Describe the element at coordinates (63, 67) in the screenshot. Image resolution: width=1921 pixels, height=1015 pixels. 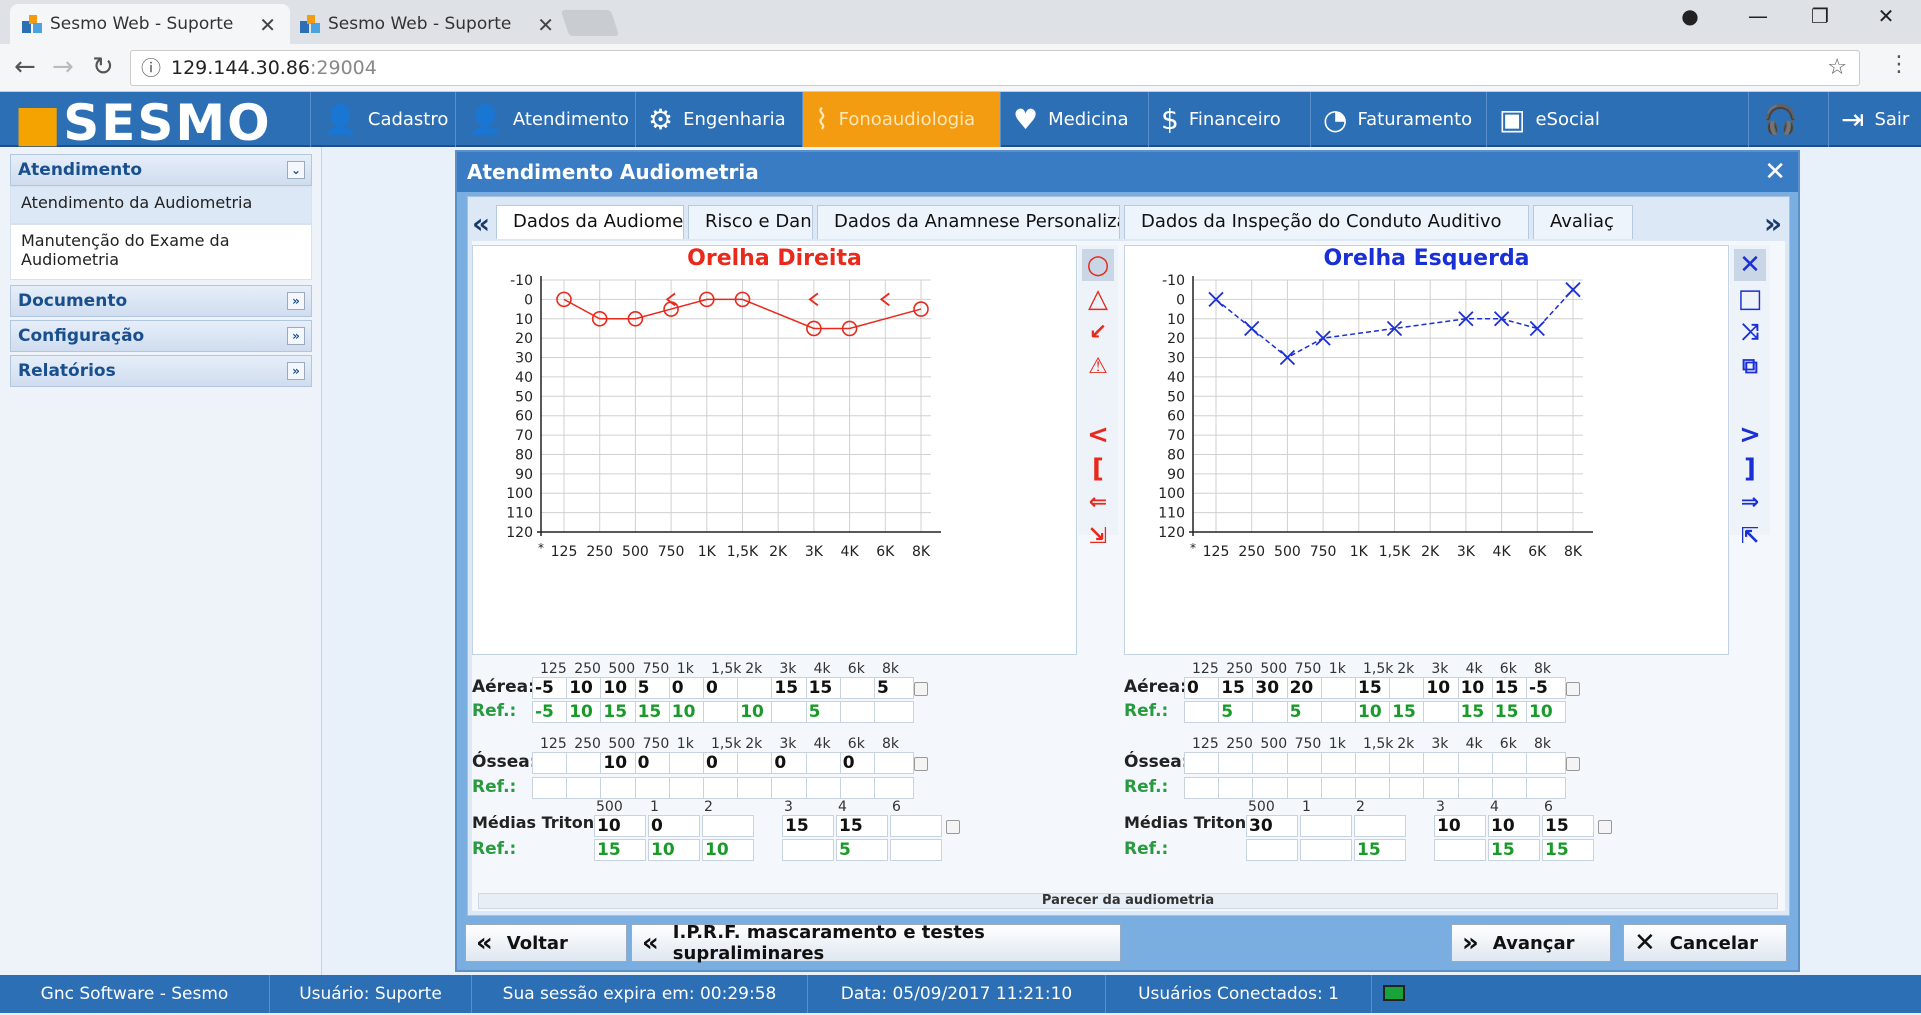
I see `forward-arrow-icon: →` at that location.